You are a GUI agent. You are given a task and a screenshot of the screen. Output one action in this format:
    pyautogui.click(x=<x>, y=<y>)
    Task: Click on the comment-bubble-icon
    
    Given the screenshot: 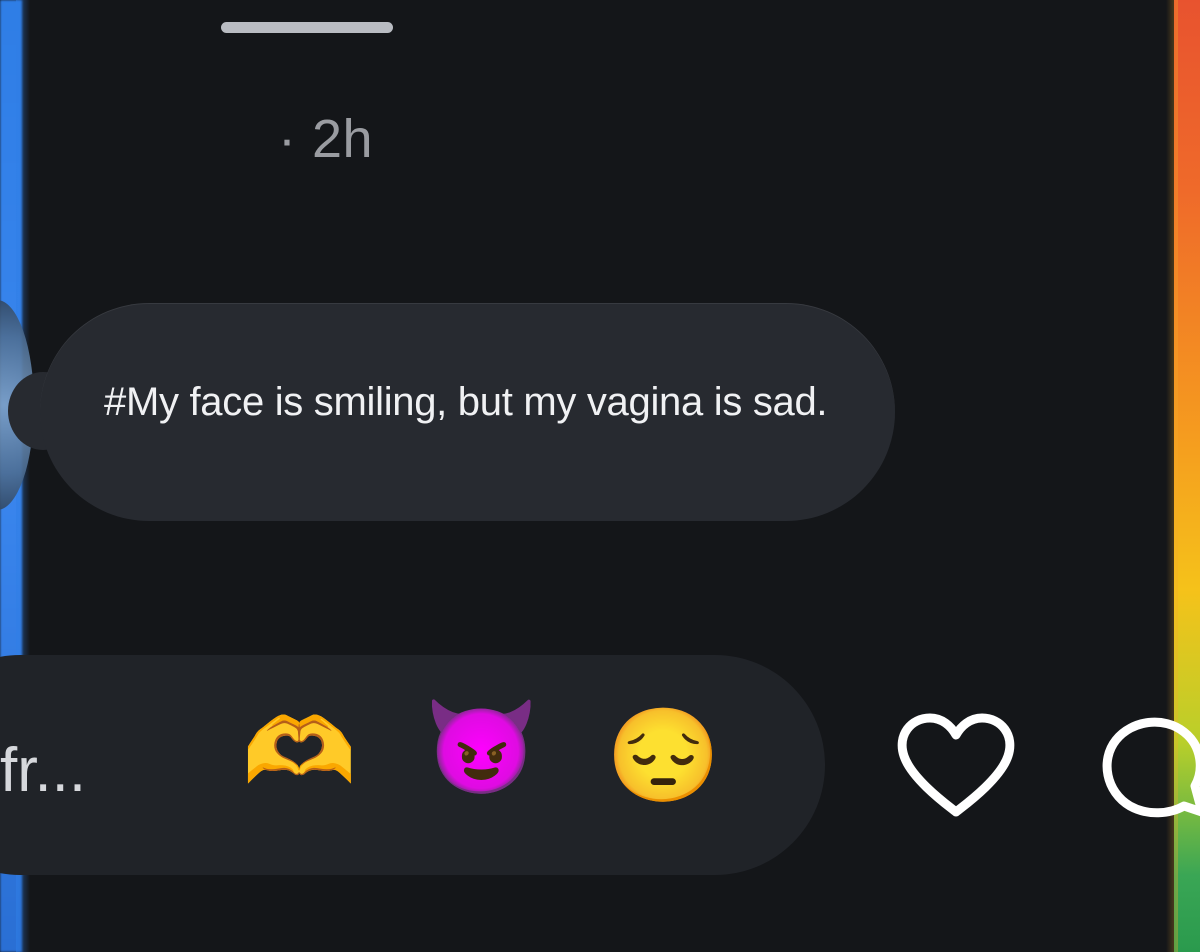 What is the action you would take?
    pyautogui.click(x=1151, y=767)
    